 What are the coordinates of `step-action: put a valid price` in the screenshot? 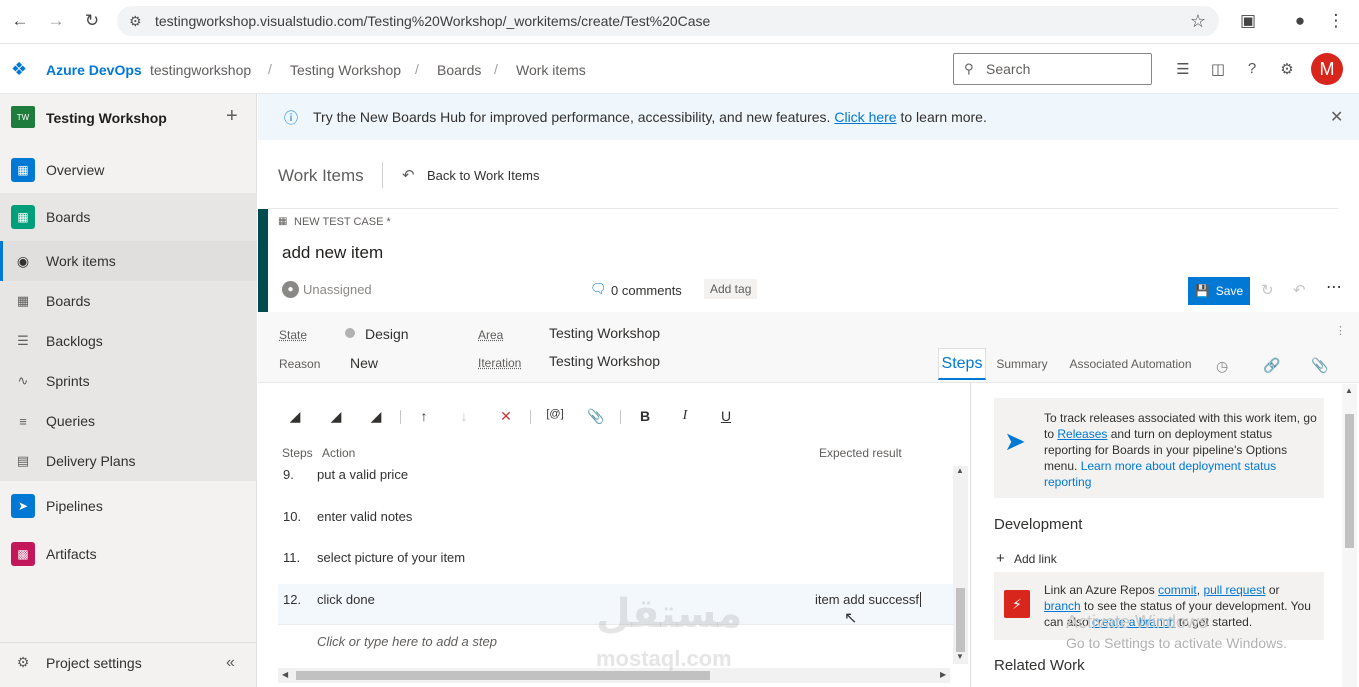 It's located at (362, 474).